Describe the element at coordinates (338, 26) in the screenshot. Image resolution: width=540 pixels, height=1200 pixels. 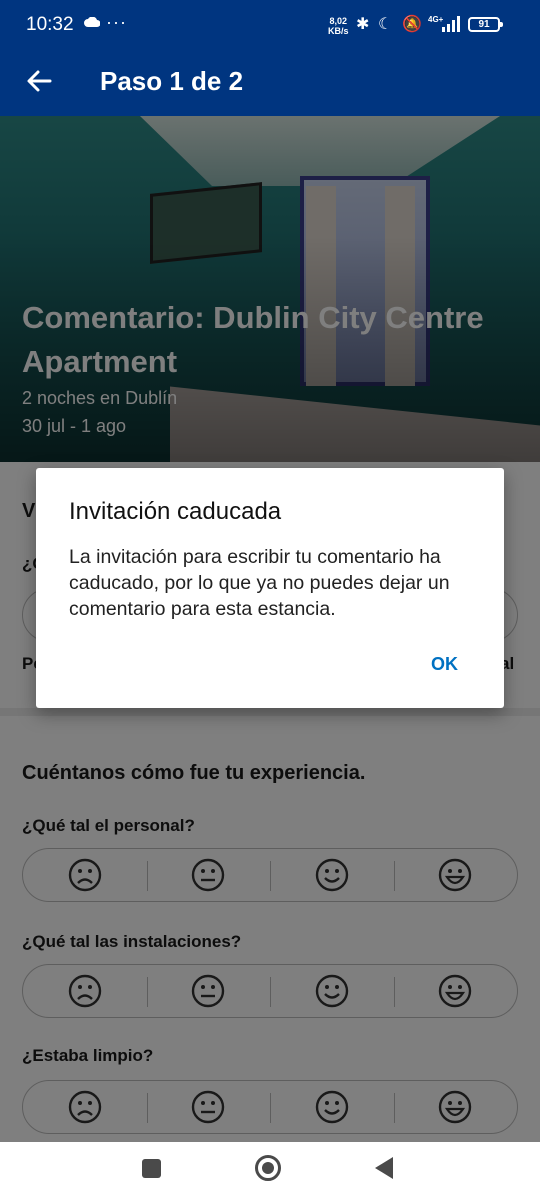
I see `network-speed: 8,02 KB/s` at that location.